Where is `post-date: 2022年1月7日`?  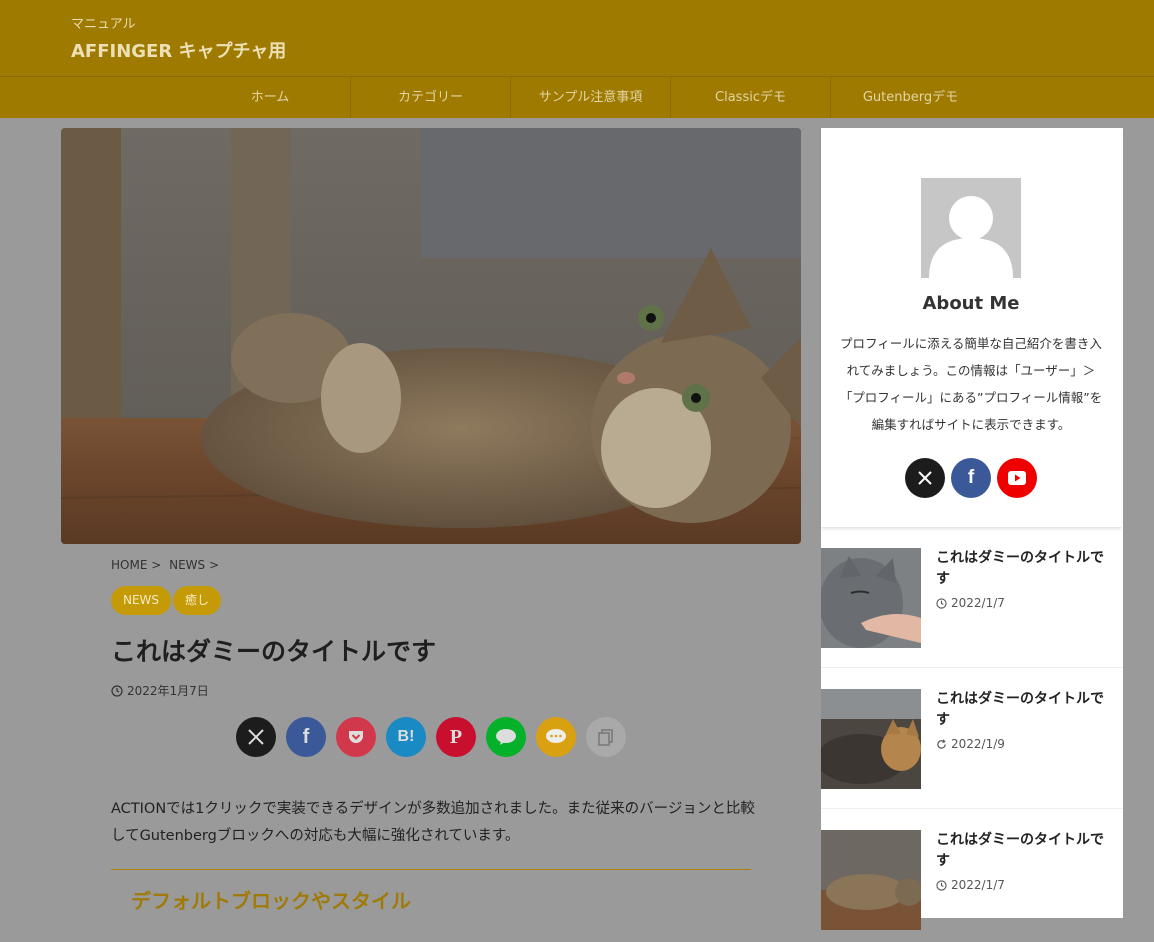 post-date: 2022年1月7日 is located at coordinates (160, 690).